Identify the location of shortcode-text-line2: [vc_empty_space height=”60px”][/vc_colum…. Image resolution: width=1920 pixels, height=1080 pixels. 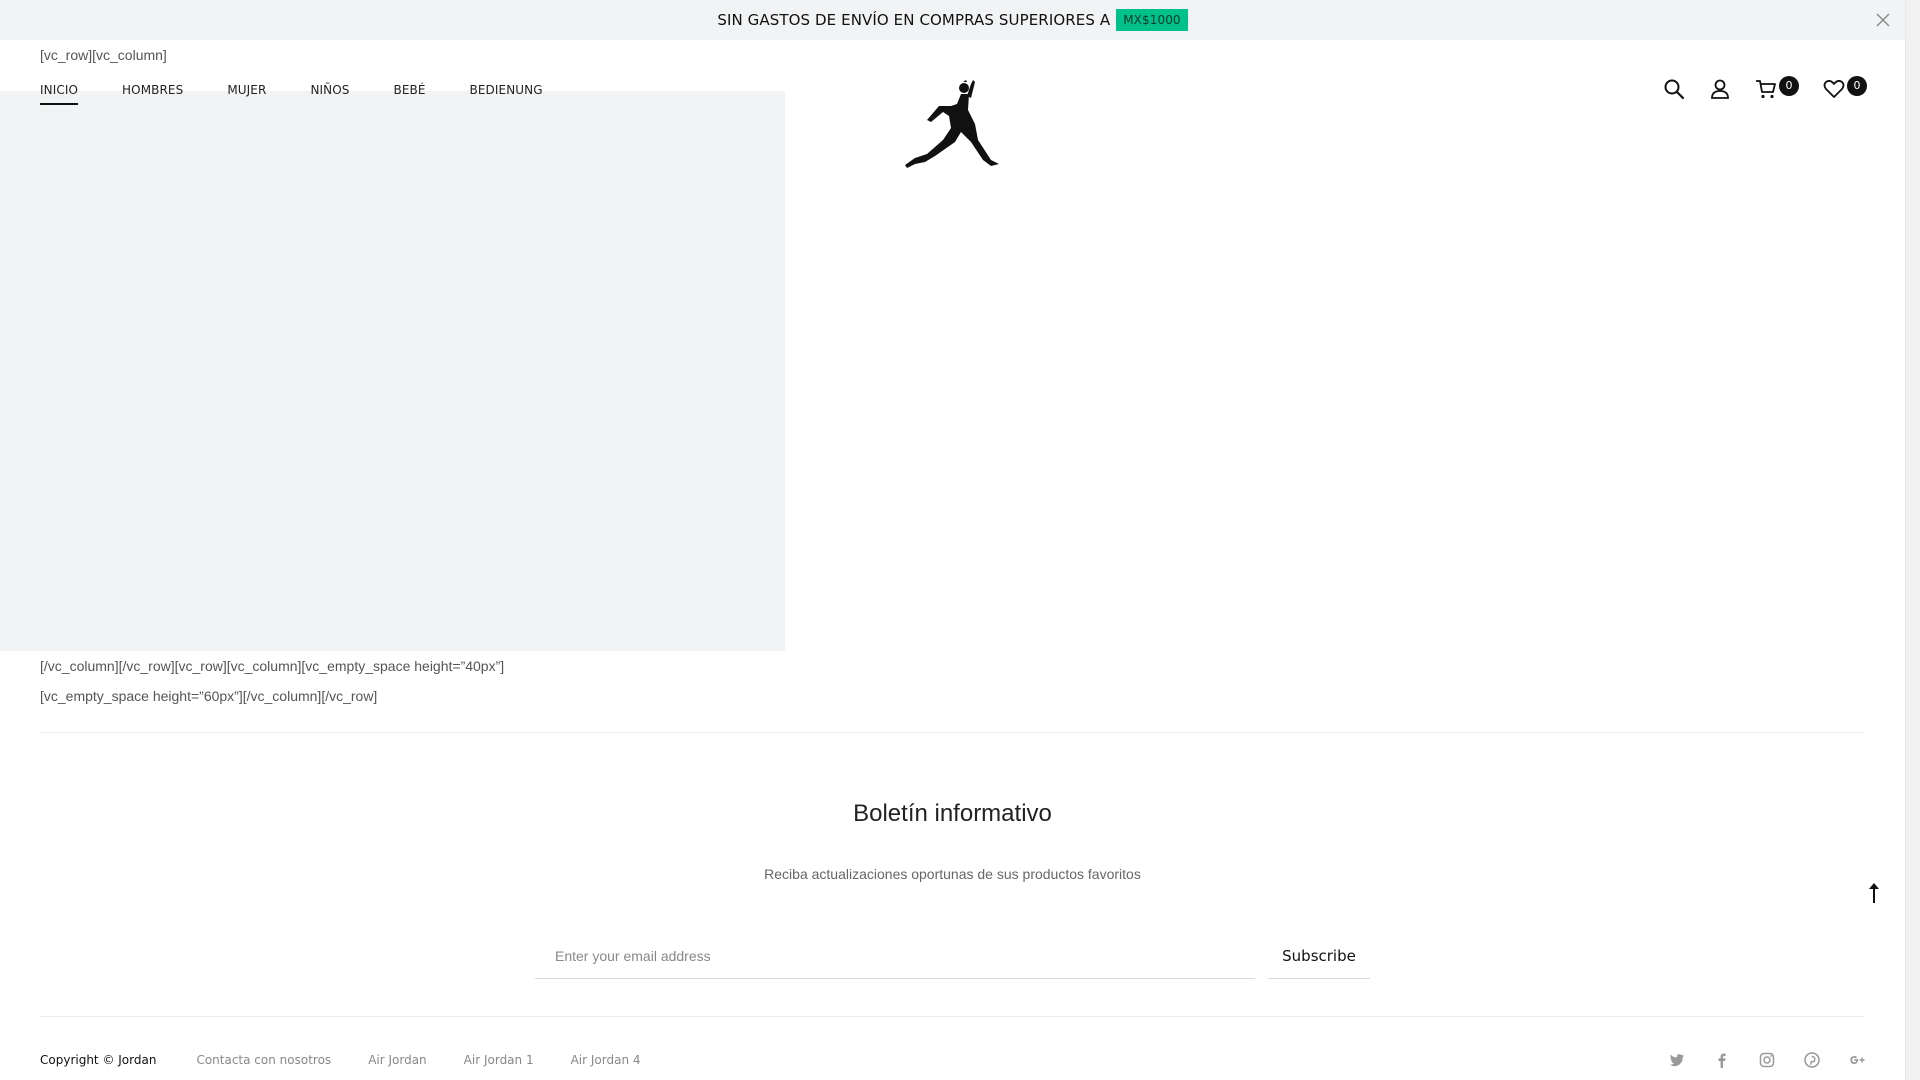
(209, 696).